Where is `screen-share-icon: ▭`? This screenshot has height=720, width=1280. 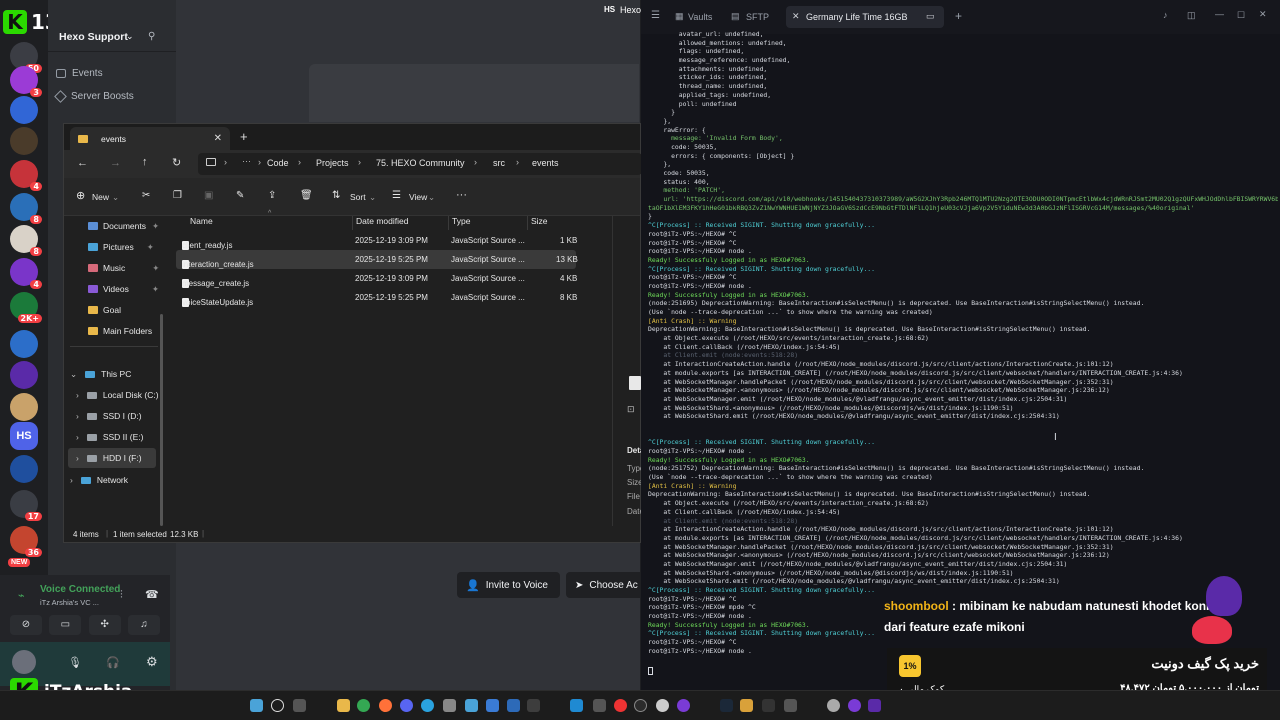 screen-share-icon: ▭ is located at coordinates (65, 625).